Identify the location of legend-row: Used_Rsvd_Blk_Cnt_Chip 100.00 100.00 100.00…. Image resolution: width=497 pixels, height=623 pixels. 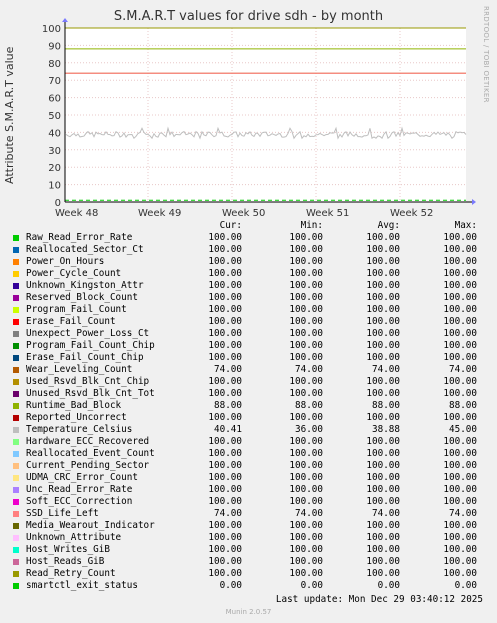
(248, 382).